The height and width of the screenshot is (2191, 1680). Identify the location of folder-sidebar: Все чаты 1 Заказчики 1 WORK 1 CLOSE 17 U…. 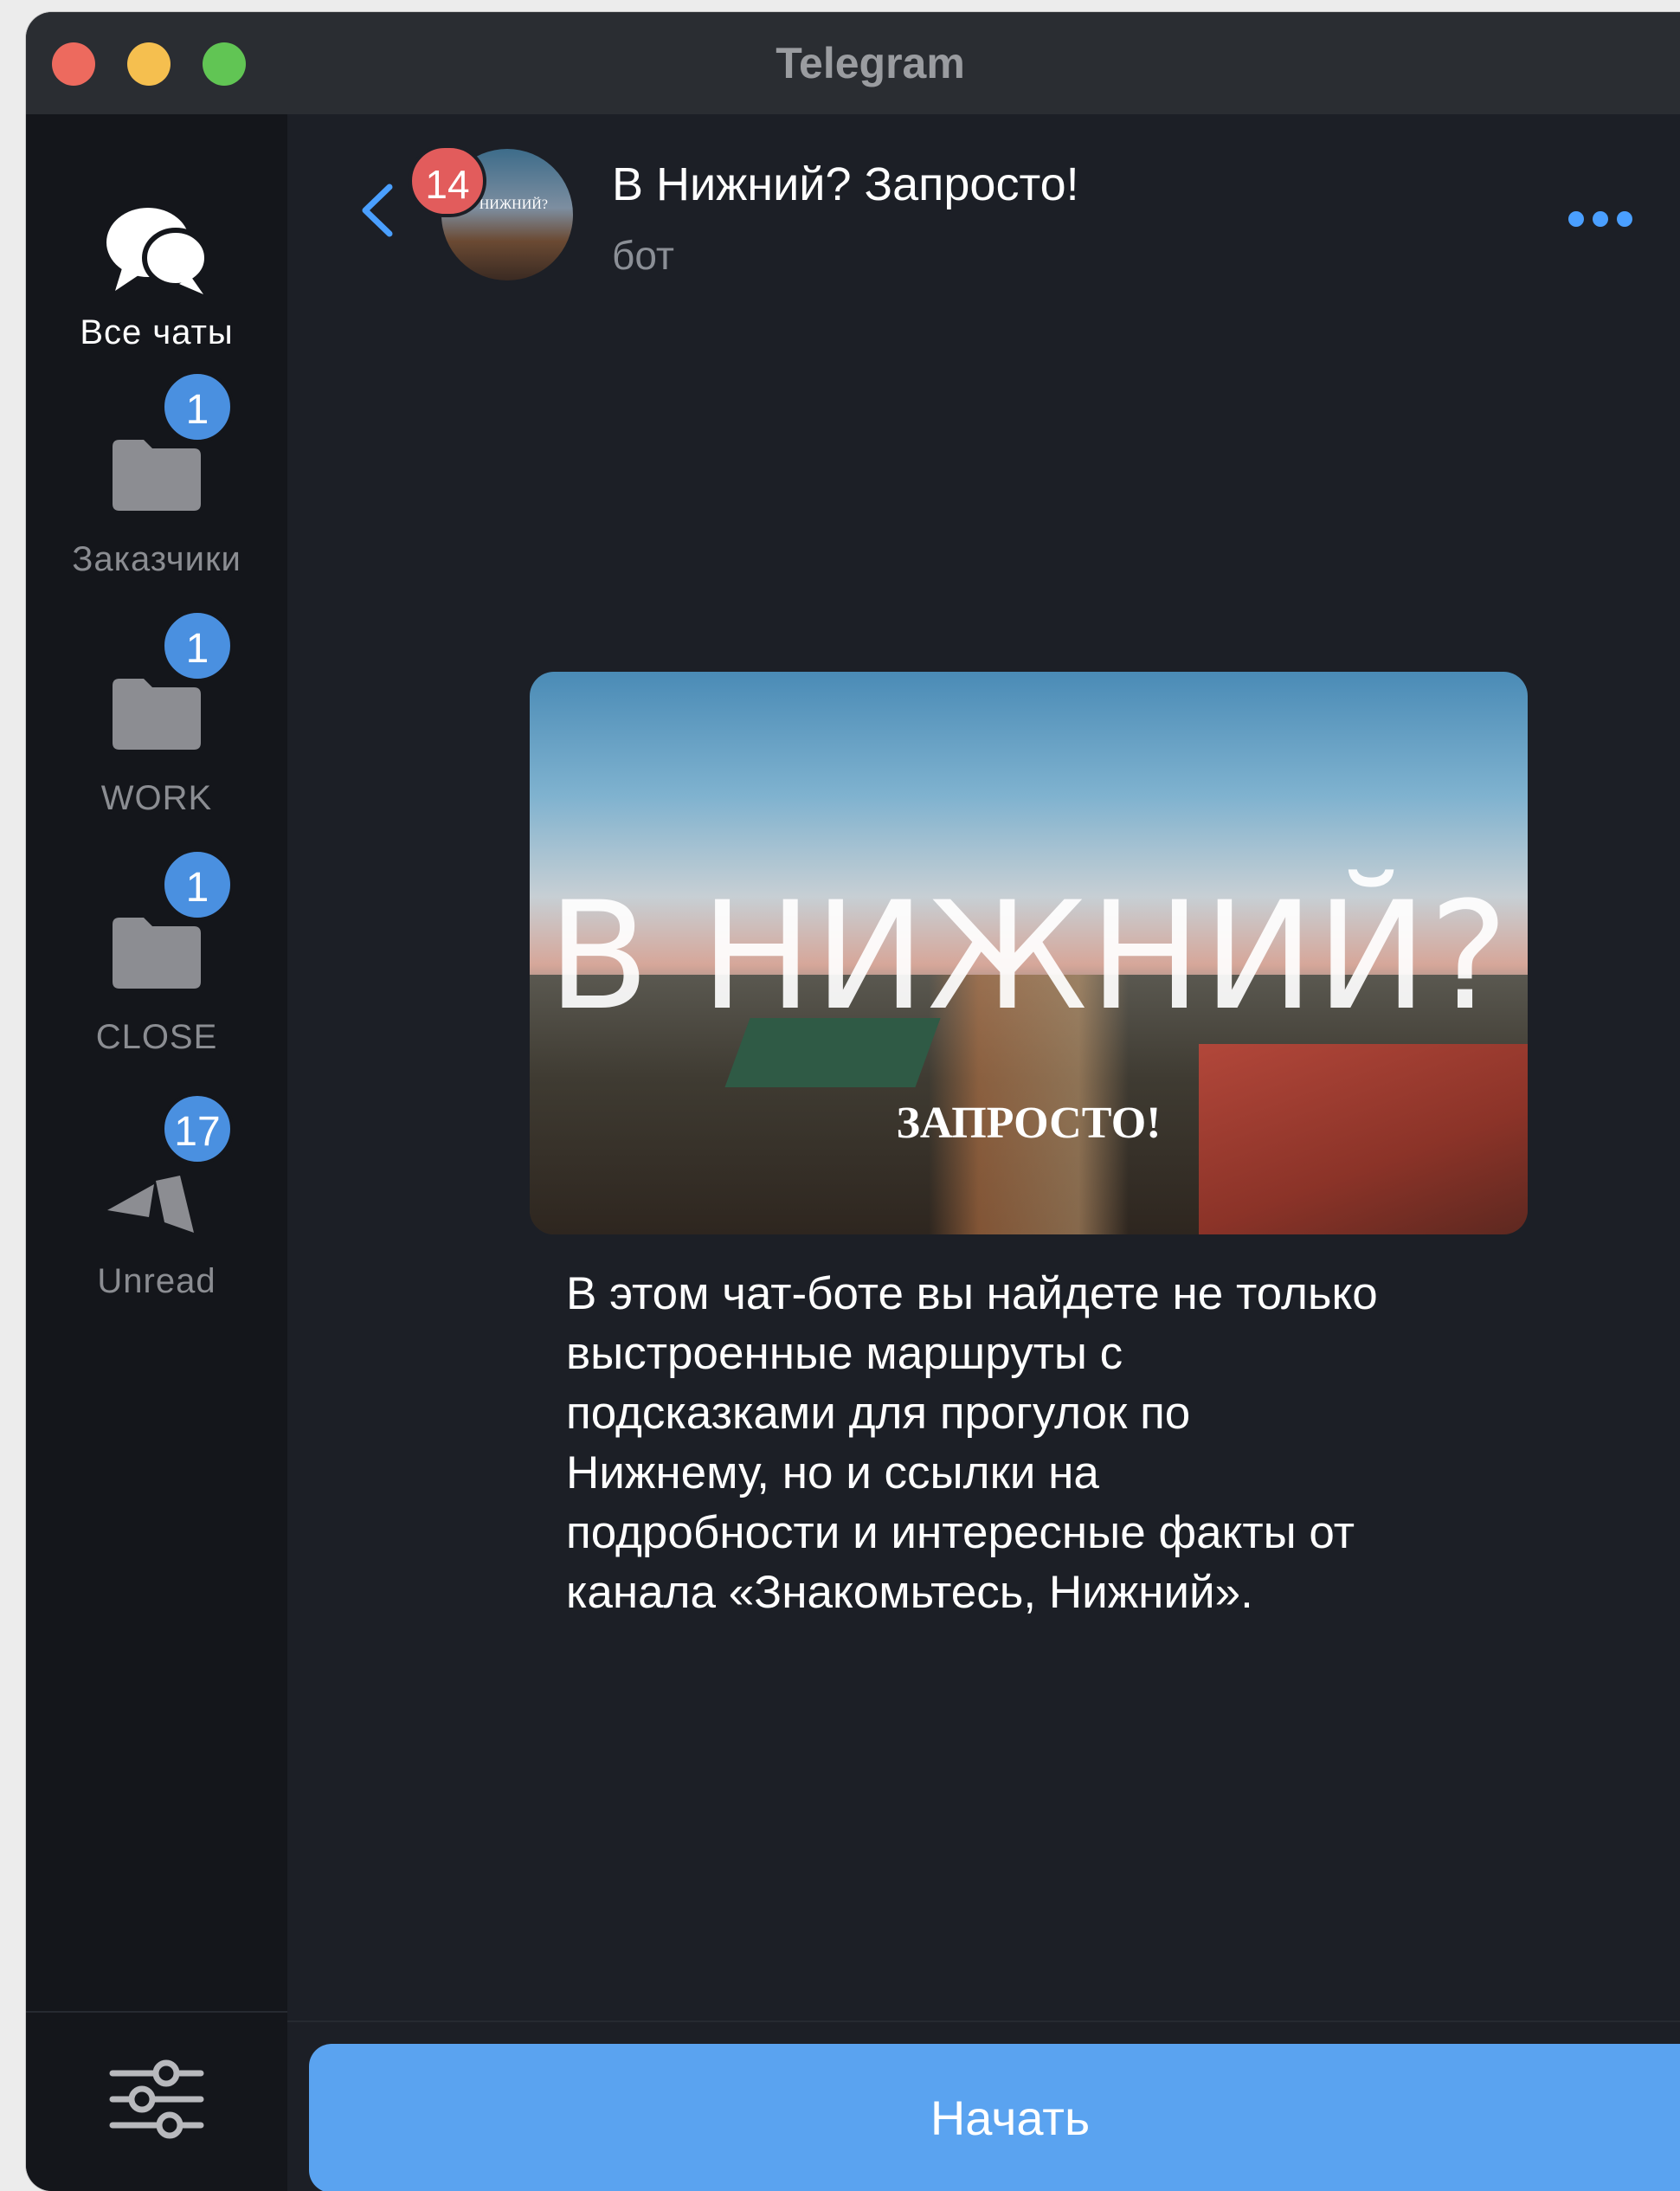
(157, 1152).